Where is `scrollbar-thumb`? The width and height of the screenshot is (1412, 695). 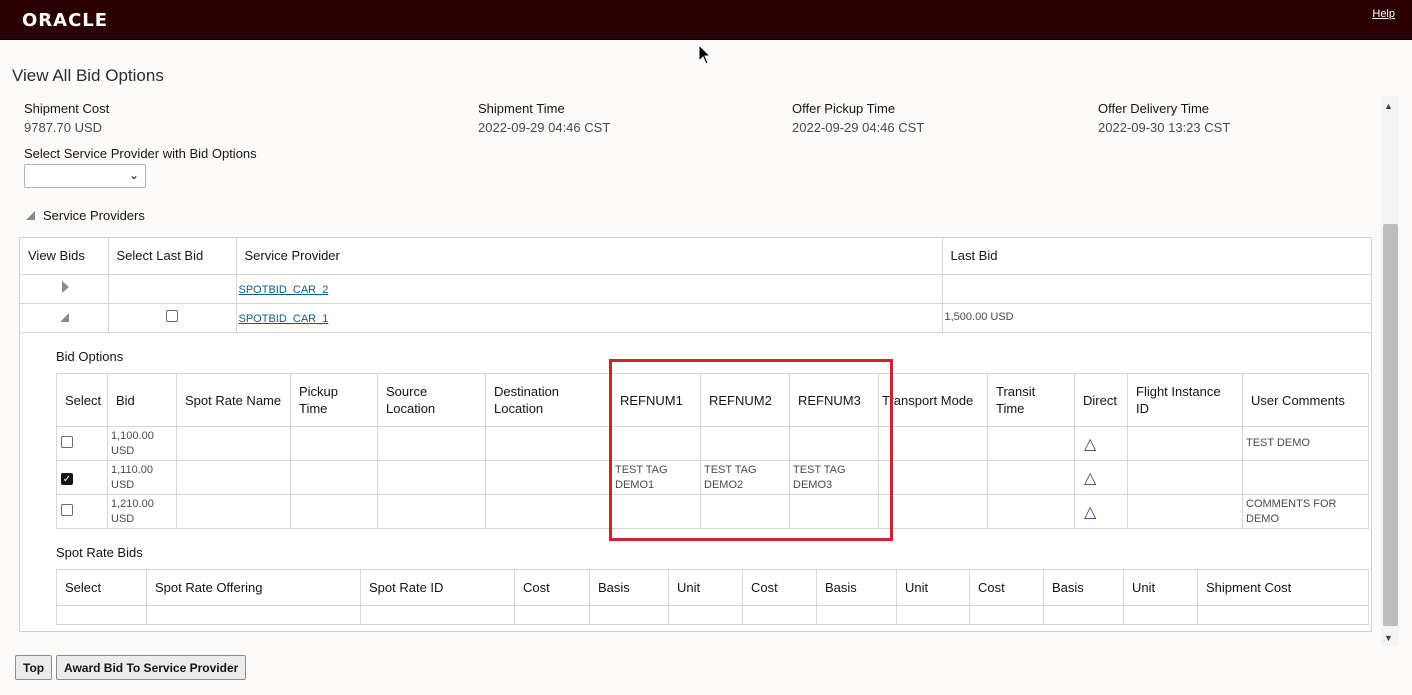 scrollbar-thumb is located at coordinates (1390, 425).